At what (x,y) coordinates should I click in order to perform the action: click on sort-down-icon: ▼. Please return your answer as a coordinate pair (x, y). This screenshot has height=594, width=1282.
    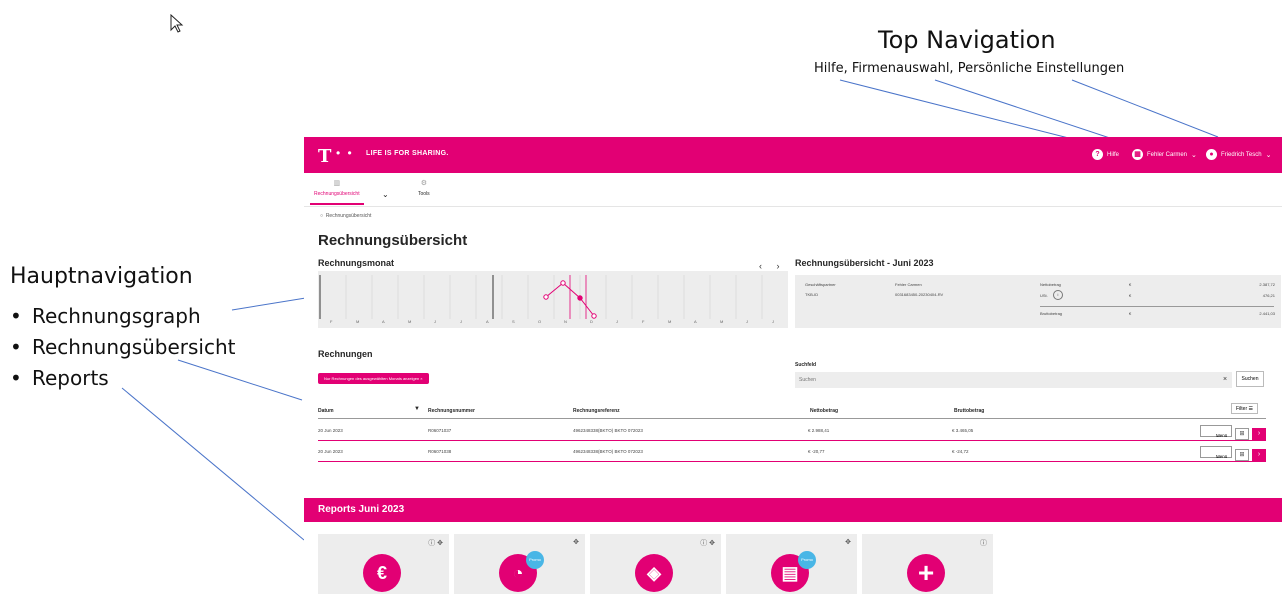
    Looking at the image, I should click on (417, 409).